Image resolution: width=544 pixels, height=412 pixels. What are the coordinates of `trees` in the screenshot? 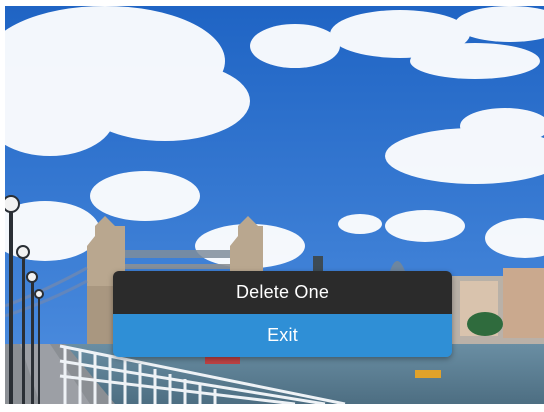 It's located at (485, 324).